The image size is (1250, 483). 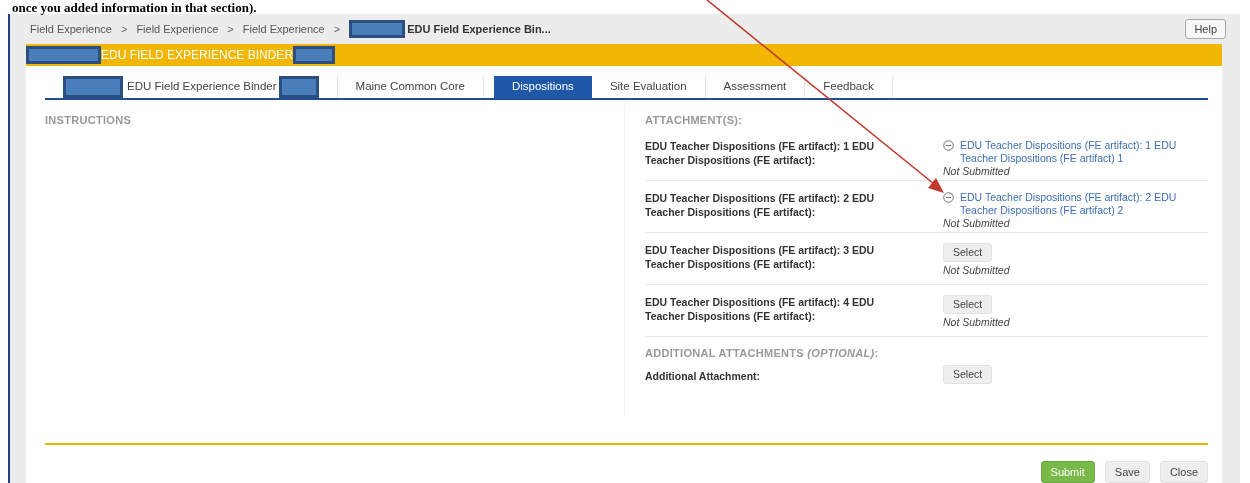 I want to click on section-heading: INSTRUCTIONS, so click(x=89, y=120).